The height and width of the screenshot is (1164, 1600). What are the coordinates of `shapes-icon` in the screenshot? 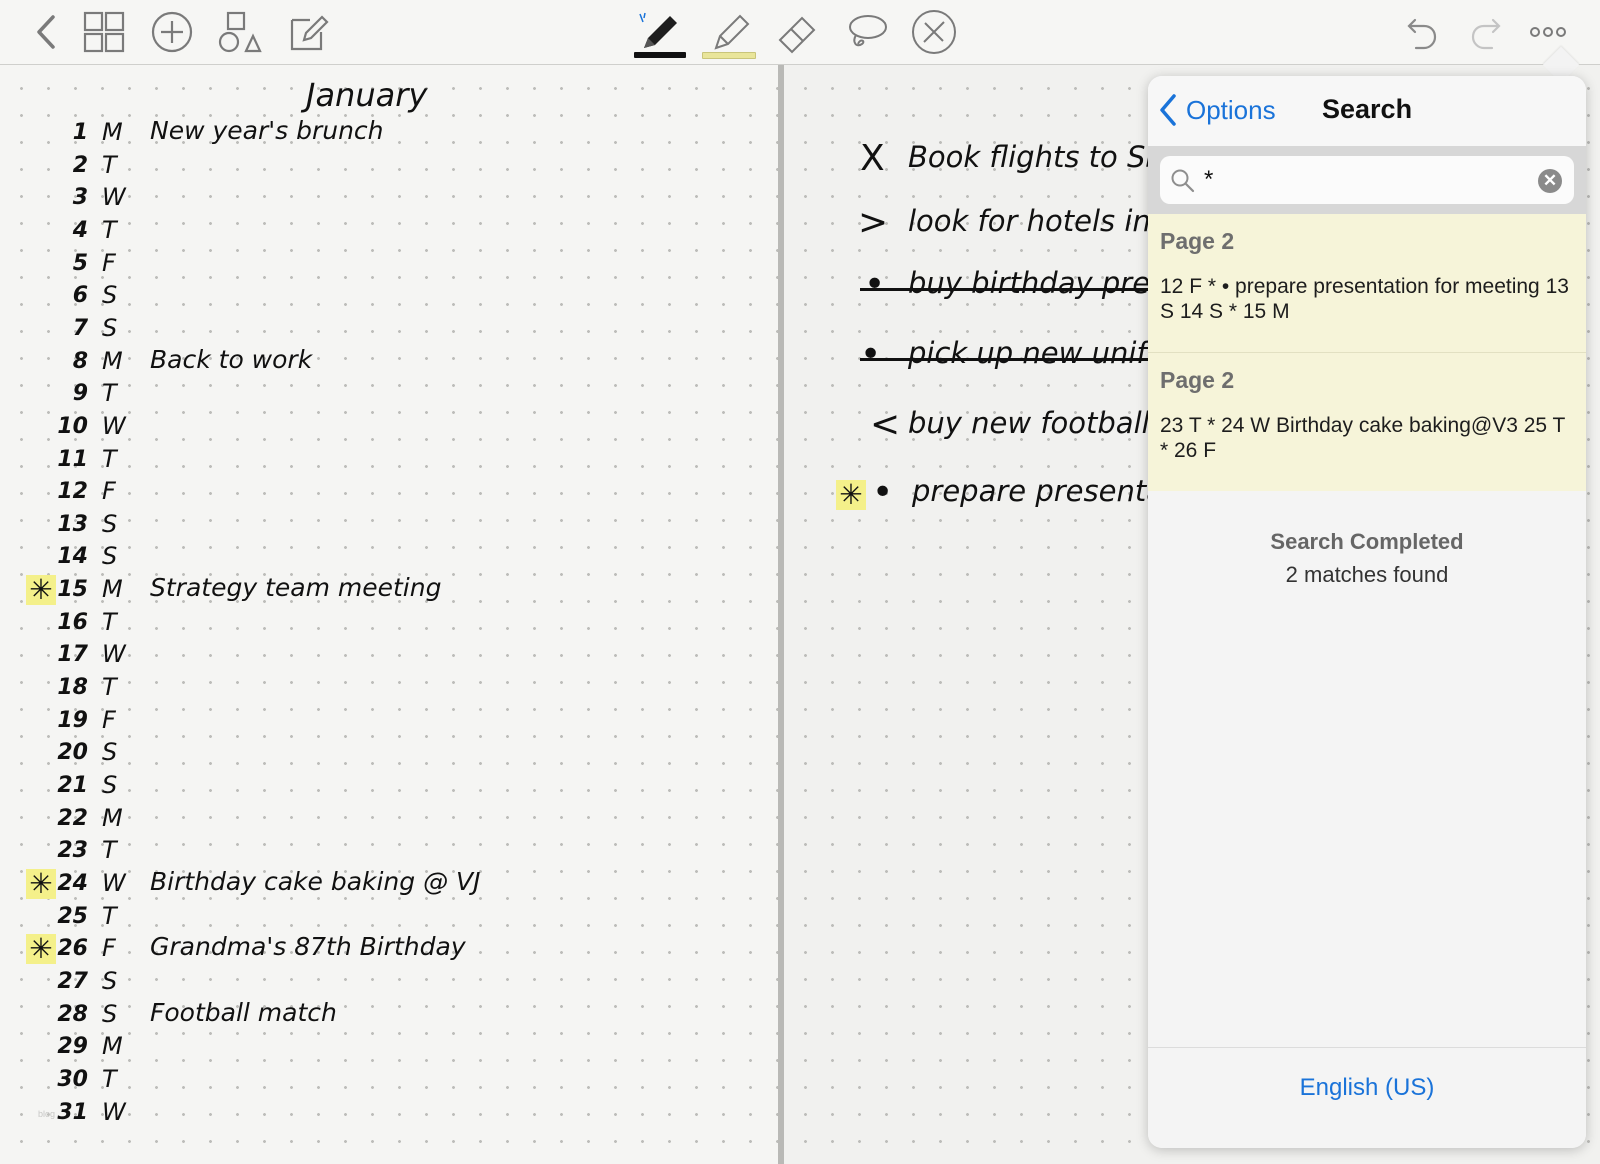 It's located at (240, 32).